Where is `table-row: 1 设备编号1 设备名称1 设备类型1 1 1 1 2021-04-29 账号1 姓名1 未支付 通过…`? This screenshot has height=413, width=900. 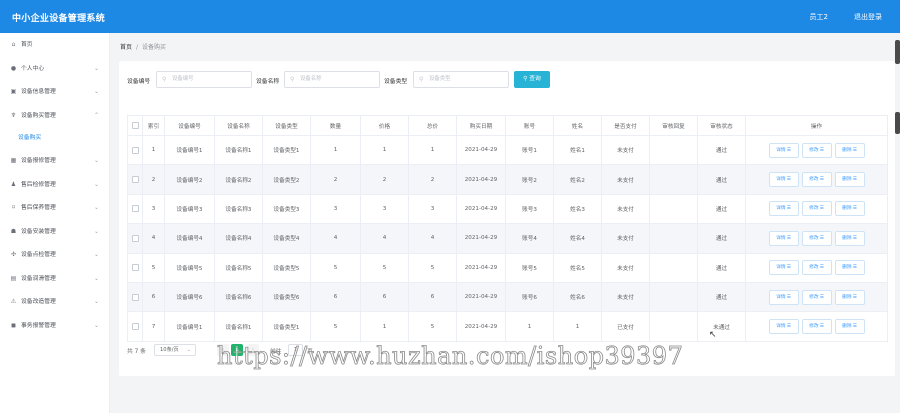
table-row: 1 设备编号1 设备名称1 设备类型1 1 1 1 2021-04-29 账号1 姓名1 未支付 通过… is located at coordinates (507, 150).